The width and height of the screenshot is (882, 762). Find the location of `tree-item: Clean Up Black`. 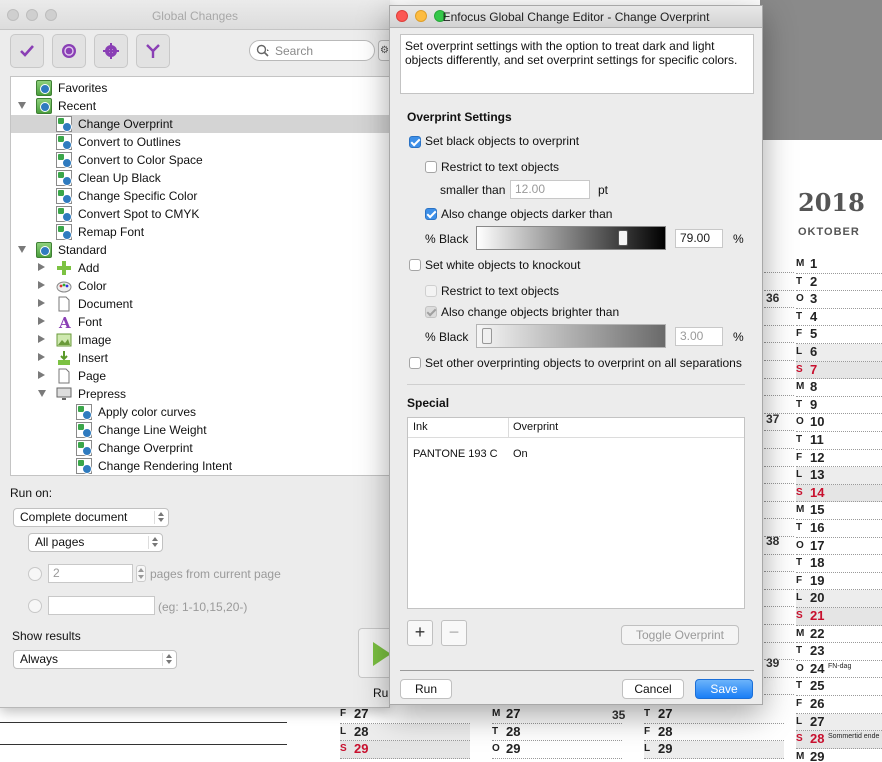

tree-item: Clean Up Black is located at coordinates (200, 178).